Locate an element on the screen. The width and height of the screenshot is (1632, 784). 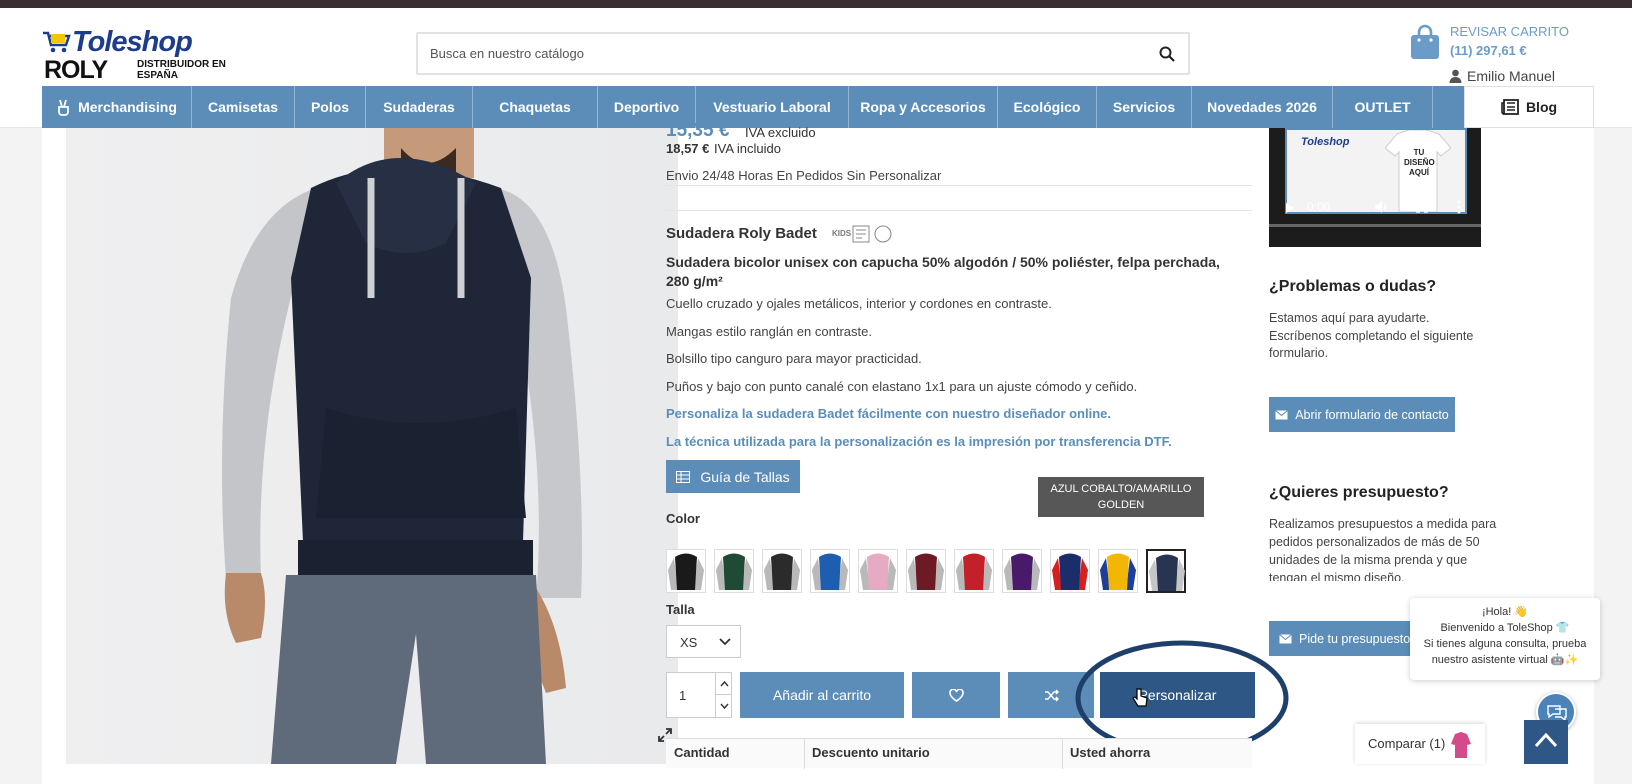
contact-form-button: Abrir formulario de contacto is located at coordinates (1362, 414).